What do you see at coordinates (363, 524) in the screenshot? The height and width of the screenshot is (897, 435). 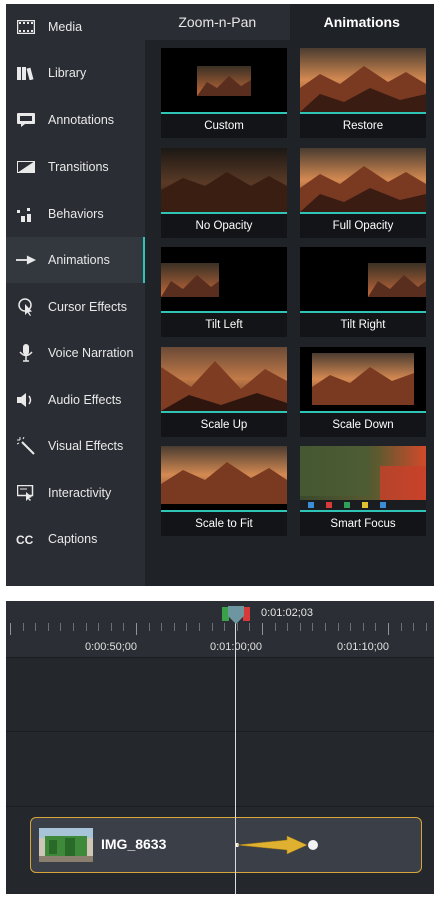 I see `tile-label: Smart Focus` at bounding box center [363, 524].